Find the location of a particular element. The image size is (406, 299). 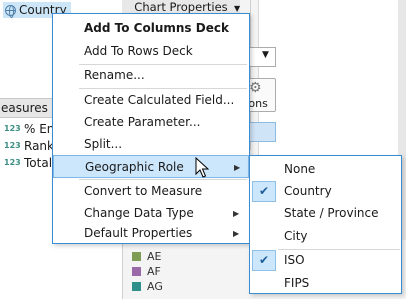

chart-type-dropdown: ▼ is located at coordinates (262, 57).